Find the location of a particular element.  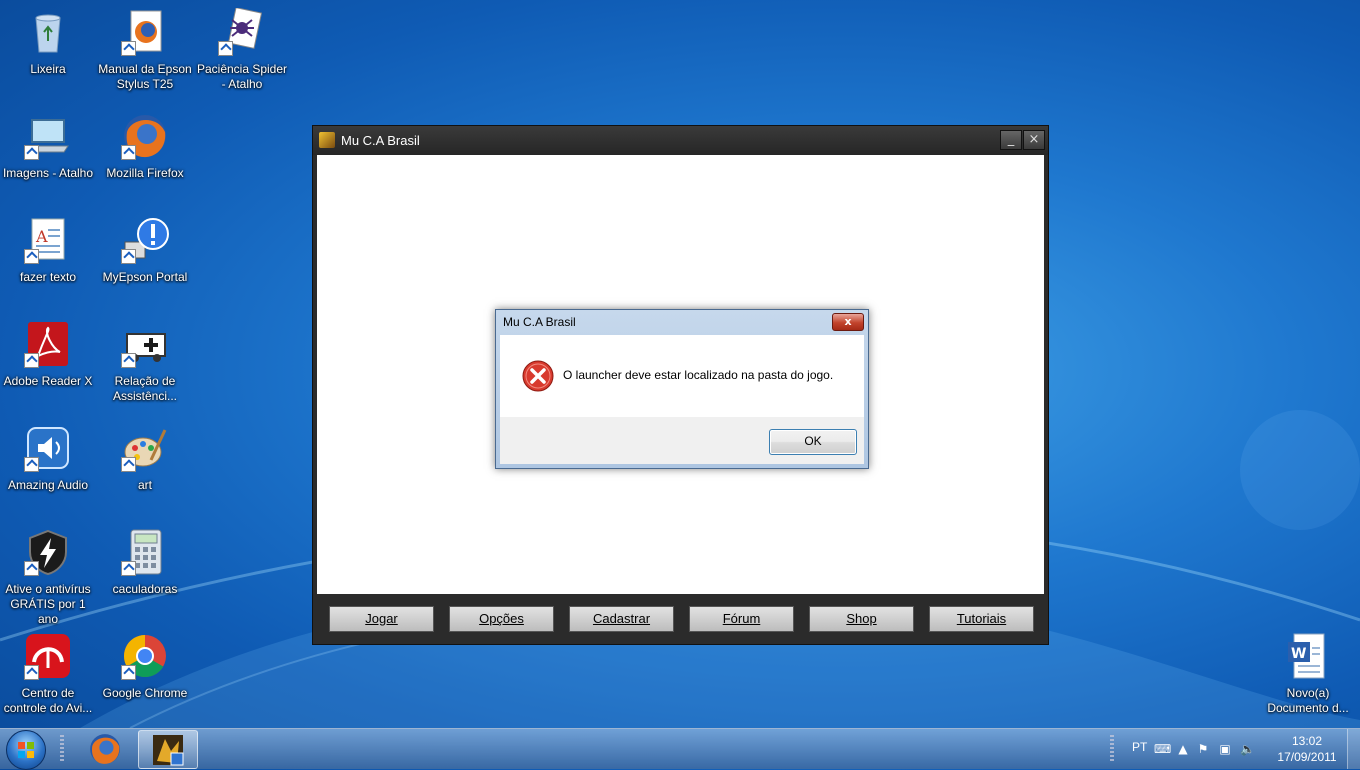

desktop-icon-imagens: Imagens - Atalho is located at coordinates (48, 146).